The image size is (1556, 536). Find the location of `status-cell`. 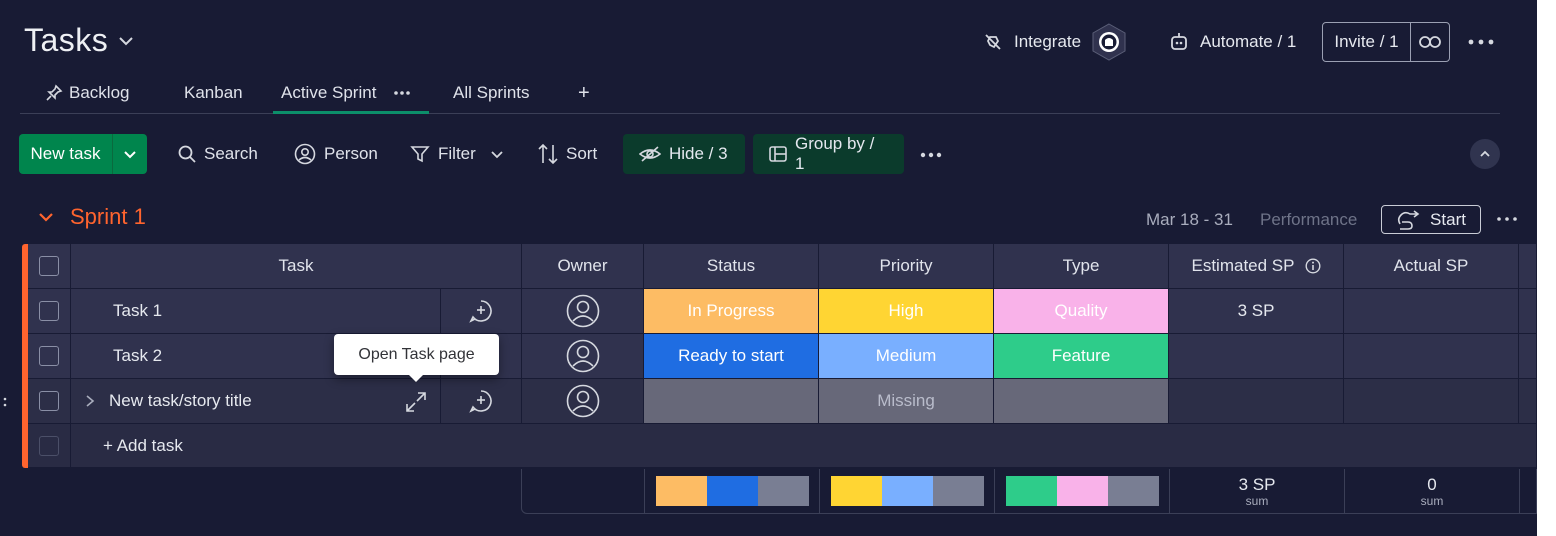

status-cell is located at coordinates (731, 401).